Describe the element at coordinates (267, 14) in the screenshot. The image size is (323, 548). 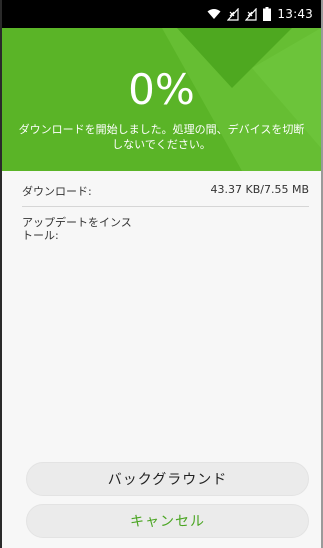
I see `battery-icon` at that location.